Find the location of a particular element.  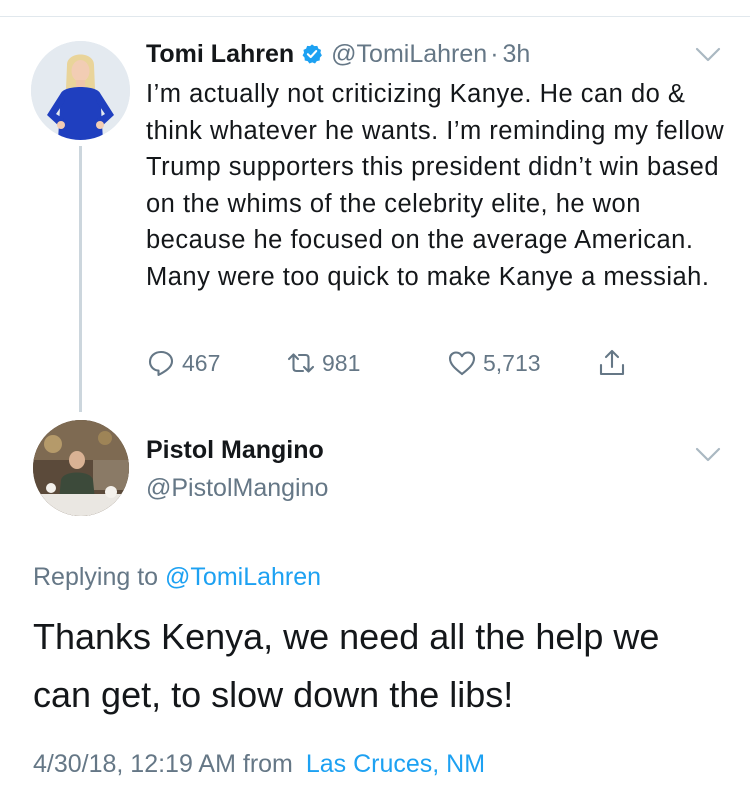

avatar-tomi-lahren is located at coordinates (80, 90).